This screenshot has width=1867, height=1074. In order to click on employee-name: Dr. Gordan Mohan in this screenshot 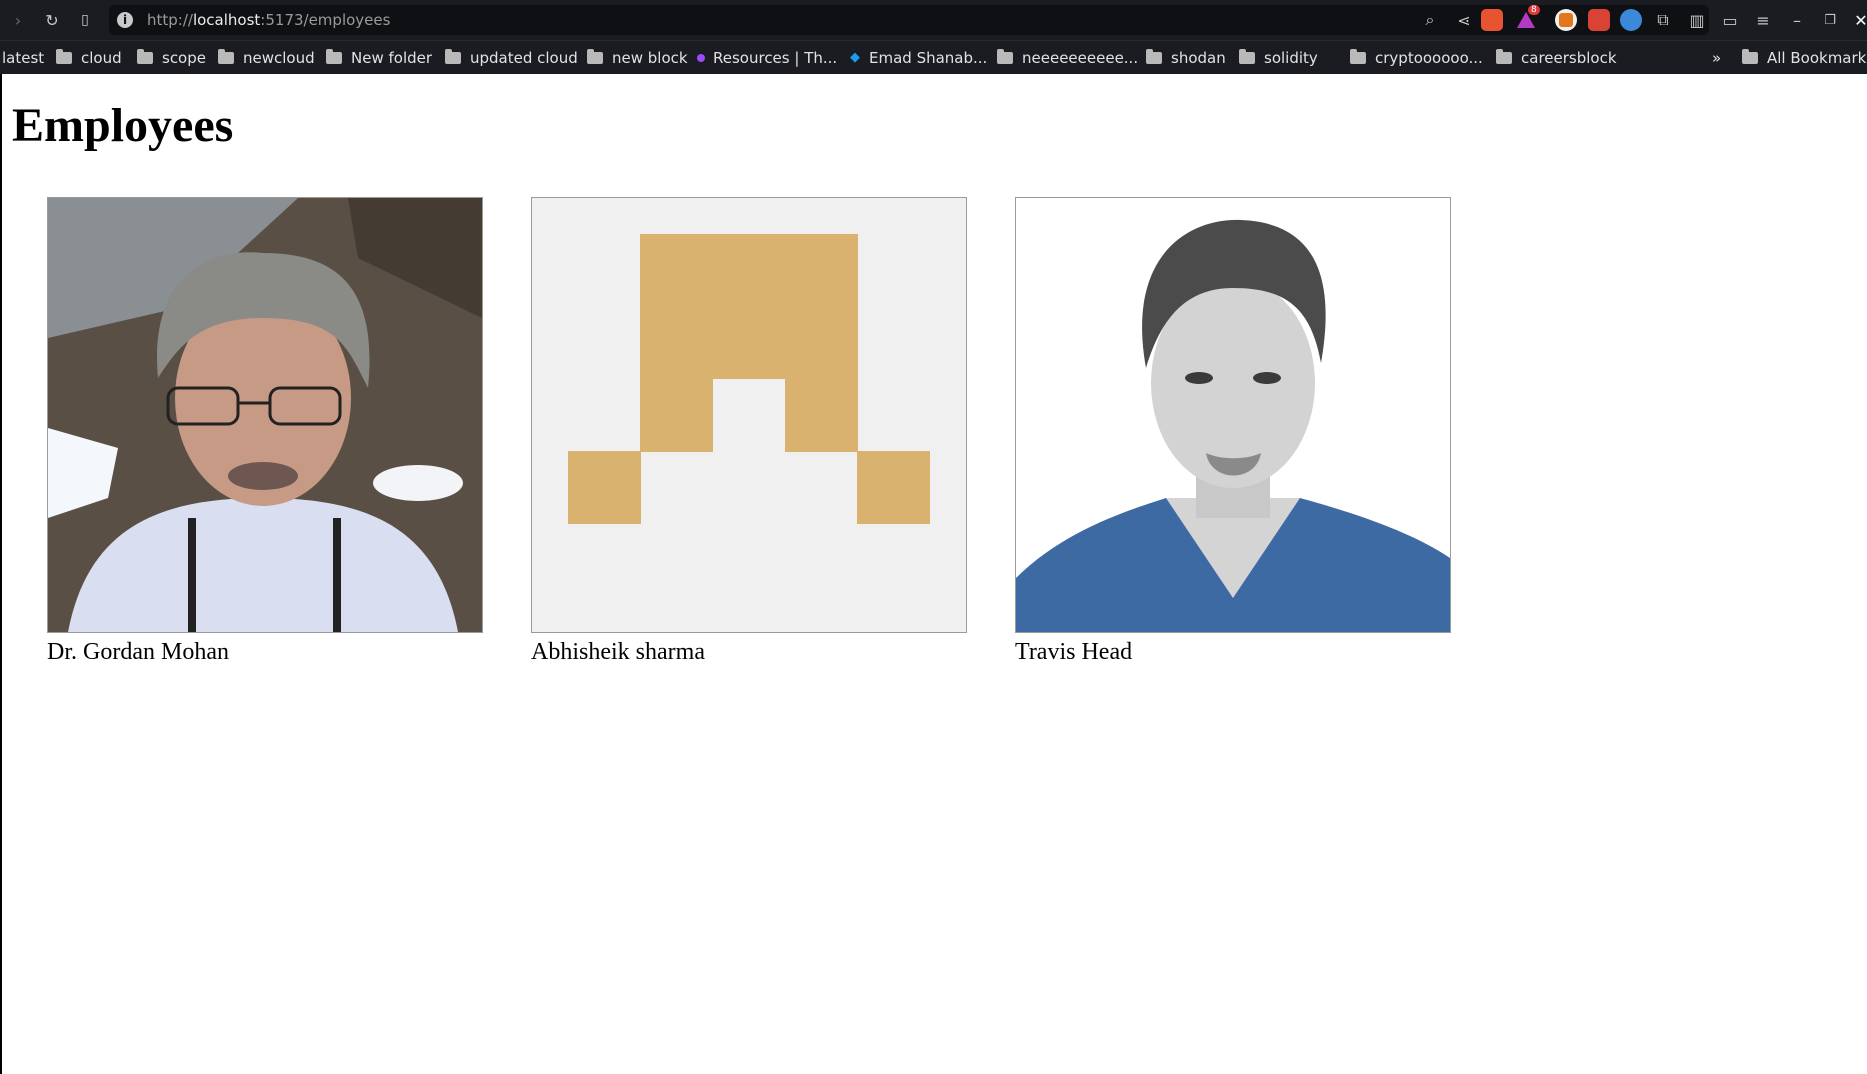, I will do `click(138, 652)`.